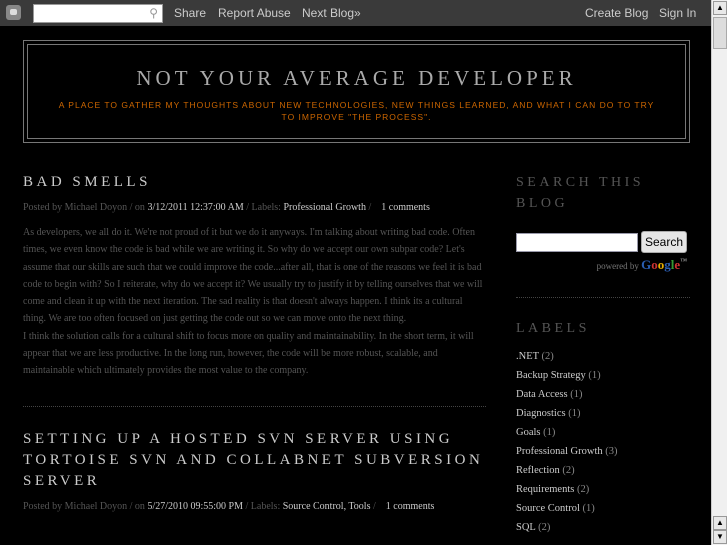 The image size is (727, 545). Describe the element at coordinates (603, 413) in the screenshot. I see `label-item: Diagnostics (1)` at that location.